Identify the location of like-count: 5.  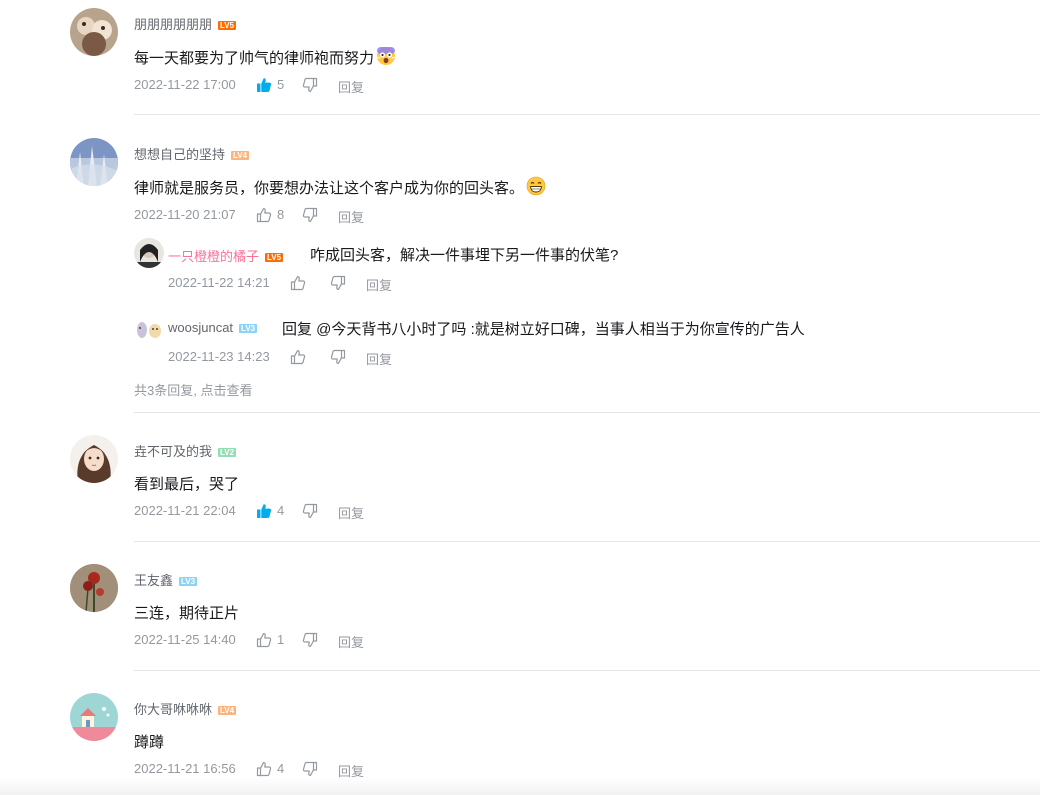
(281, 84).